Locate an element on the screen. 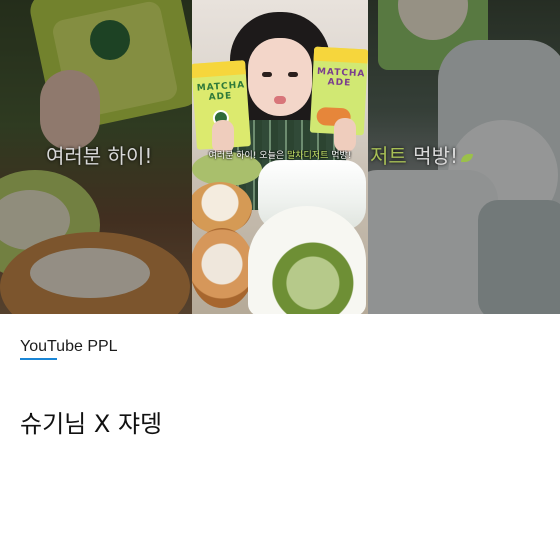 This screenshot has height=560, width=560. leaf-icon is located at coordinates (467, 157).